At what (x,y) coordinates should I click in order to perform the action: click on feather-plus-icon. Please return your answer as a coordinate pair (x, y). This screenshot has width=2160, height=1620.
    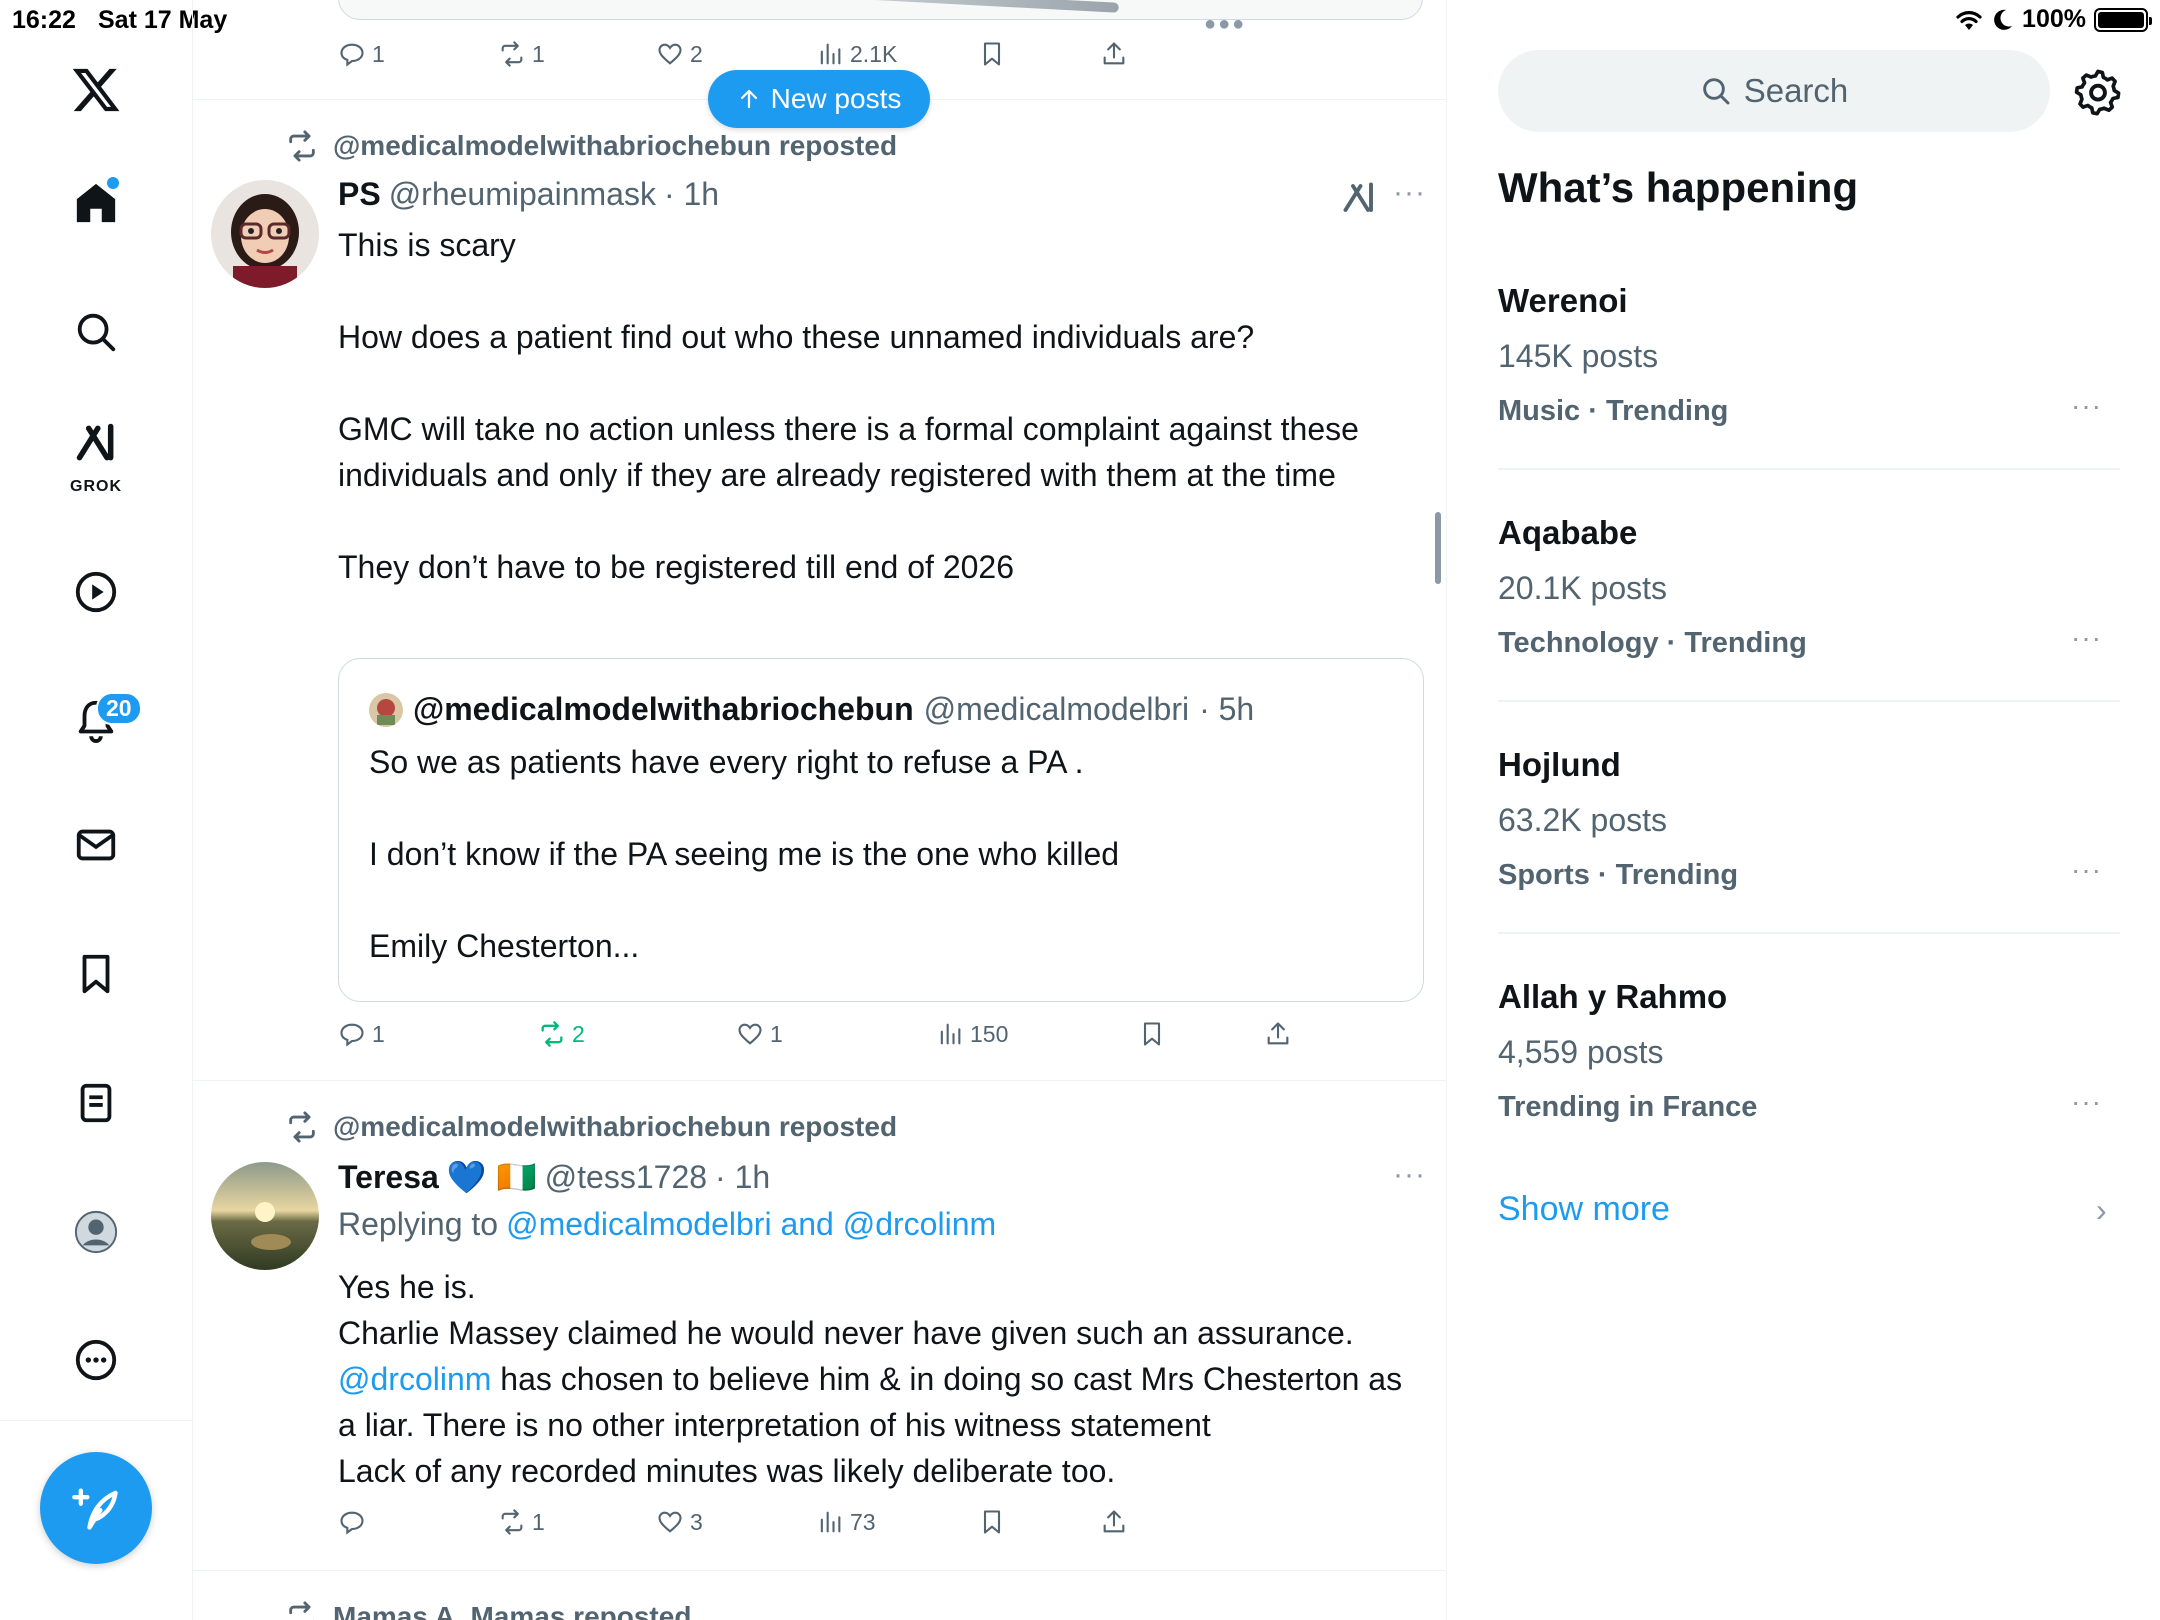
    Looking at the image, I should click on (95, 1509).